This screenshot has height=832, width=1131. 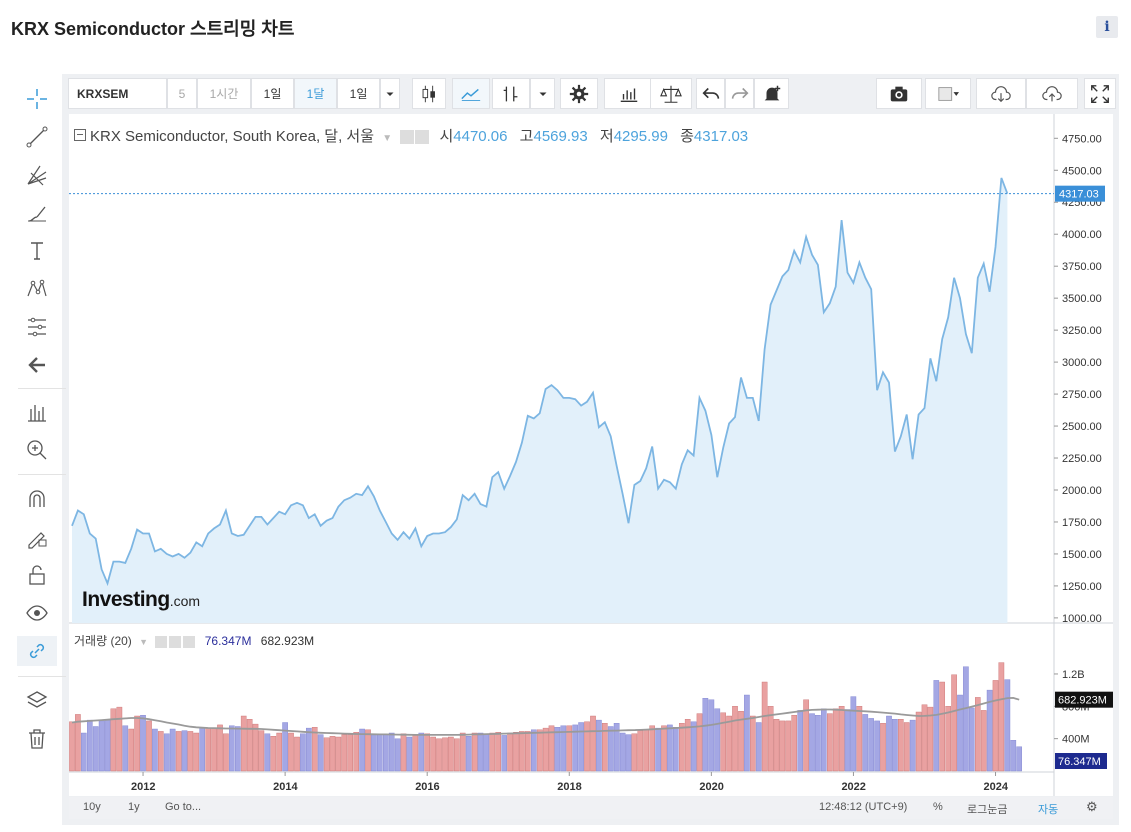 I want to click on volume-settings-icon, so click(x=175, y=641).